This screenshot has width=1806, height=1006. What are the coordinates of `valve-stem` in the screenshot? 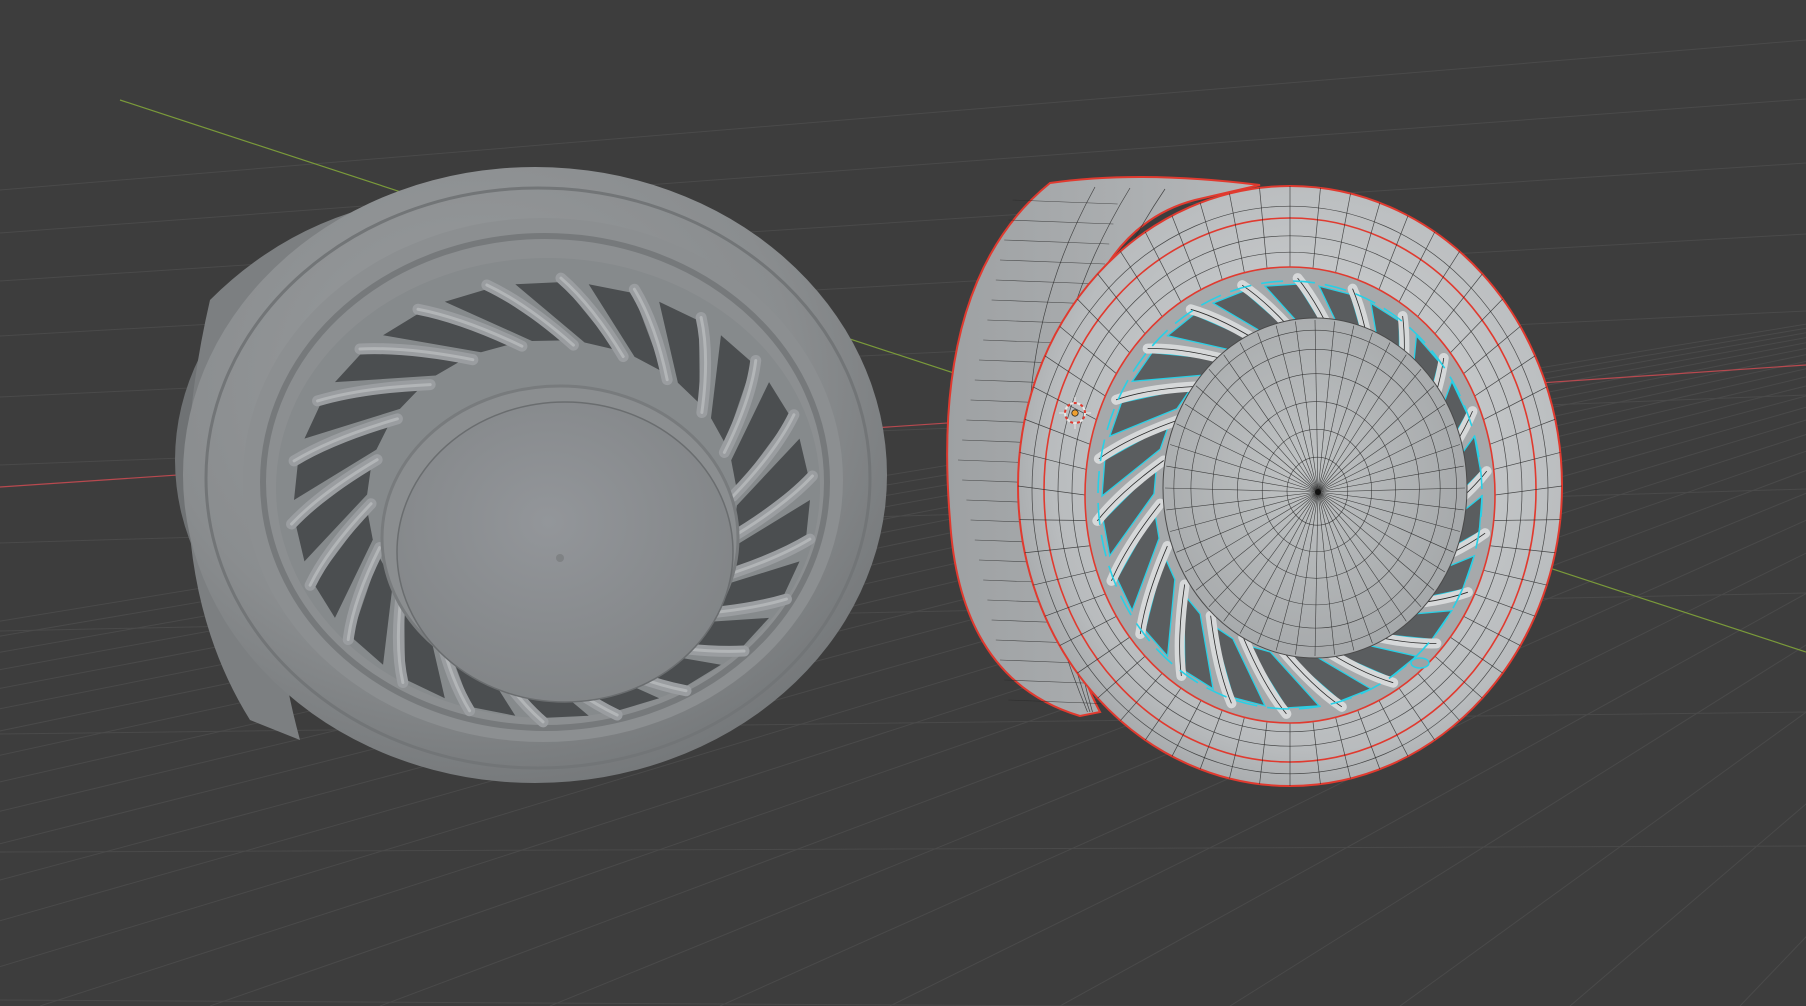 It's located at (1420, 663).